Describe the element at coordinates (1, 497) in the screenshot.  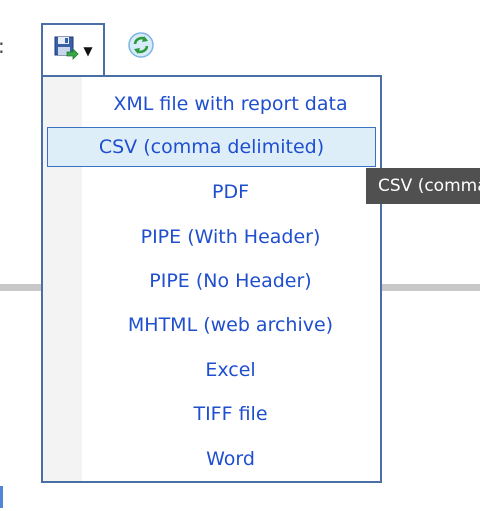
I see `scroll-edge-indicator` at that location.